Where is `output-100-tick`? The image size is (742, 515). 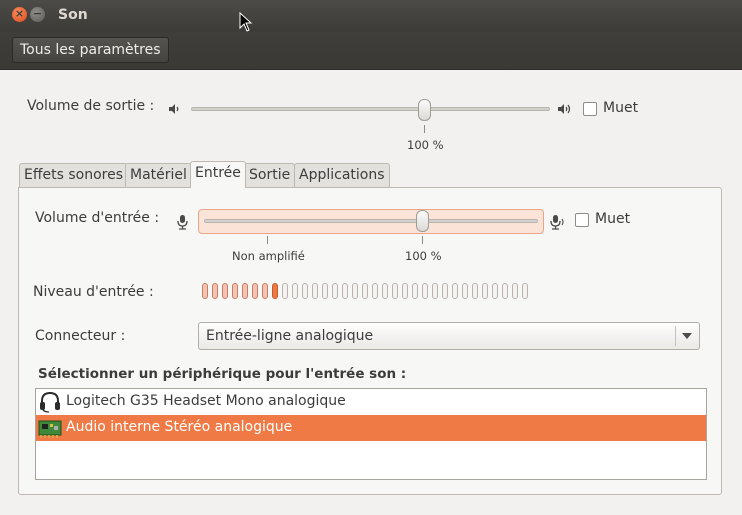 output-100-tick is located at coordinates (424, 129).